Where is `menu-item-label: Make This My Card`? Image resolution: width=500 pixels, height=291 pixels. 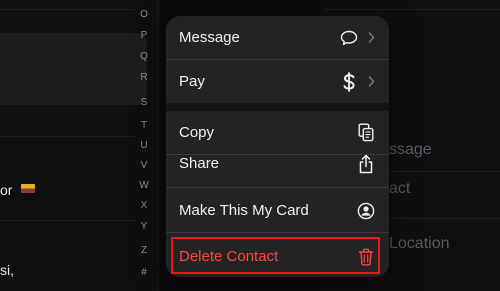
menu-item-label: Make This My Card is located at coordinates (244, 210).